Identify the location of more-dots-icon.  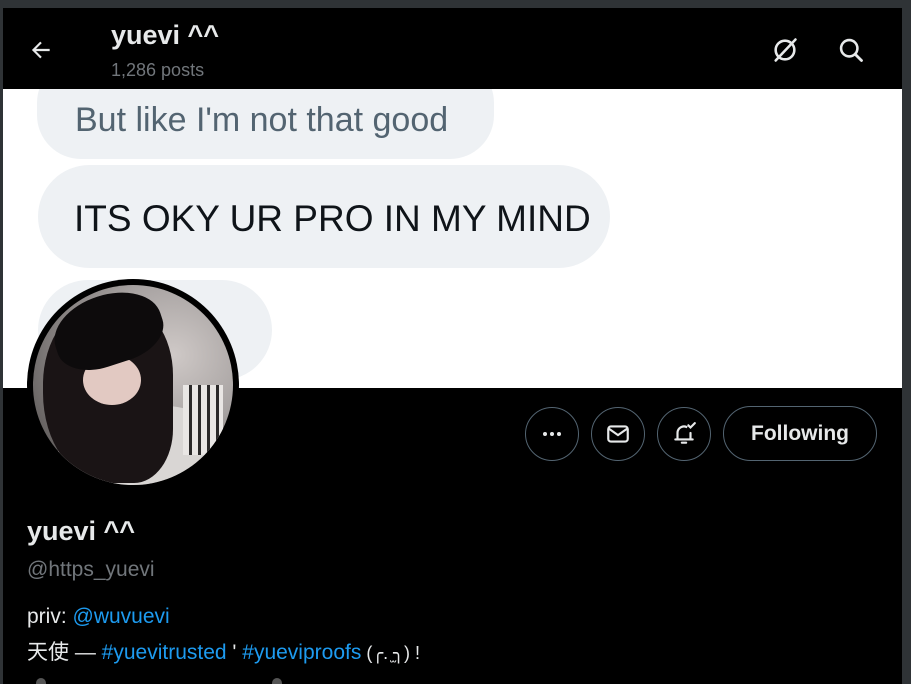
(552, 434).